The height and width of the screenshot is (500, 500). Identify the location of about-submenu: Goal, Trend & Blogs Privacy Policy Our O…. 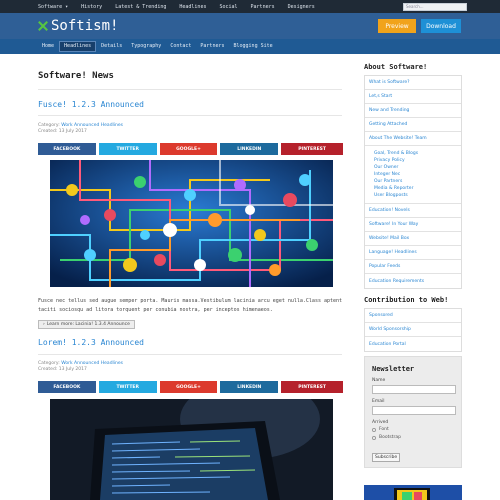
(413, 175).